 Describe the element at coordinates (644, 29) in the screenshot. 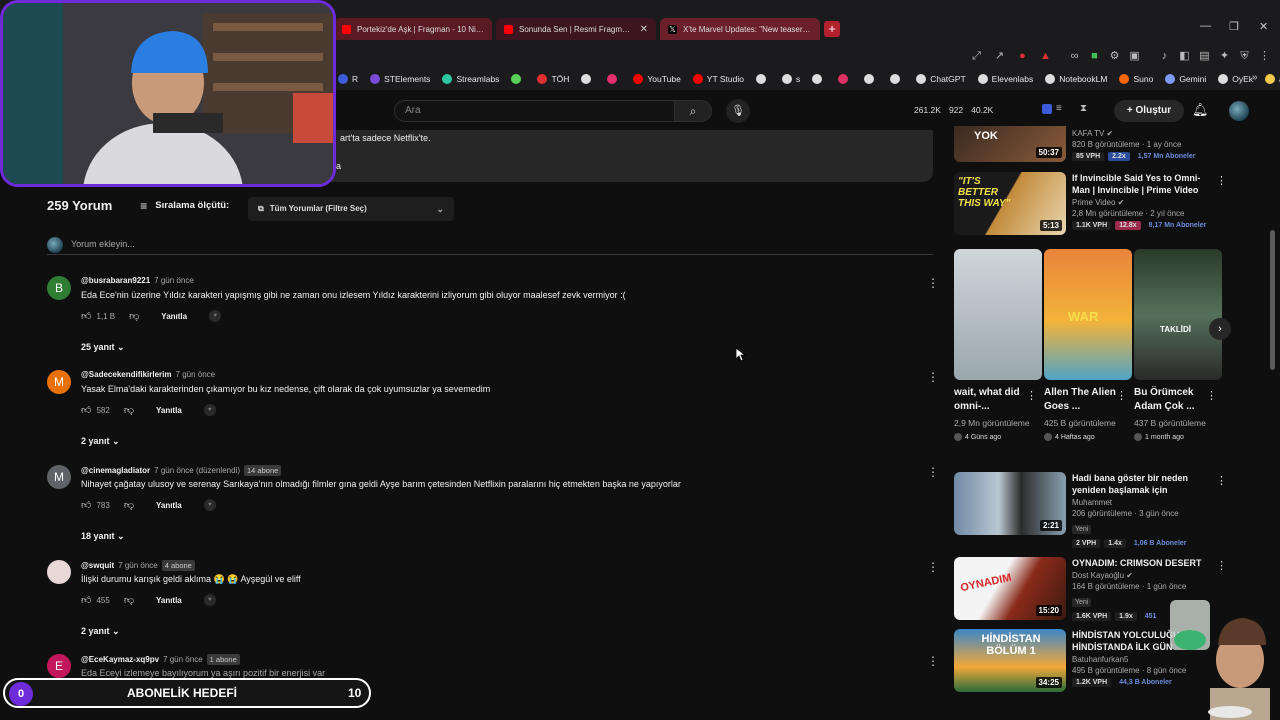

I see `close-icon: ✕` at that location.